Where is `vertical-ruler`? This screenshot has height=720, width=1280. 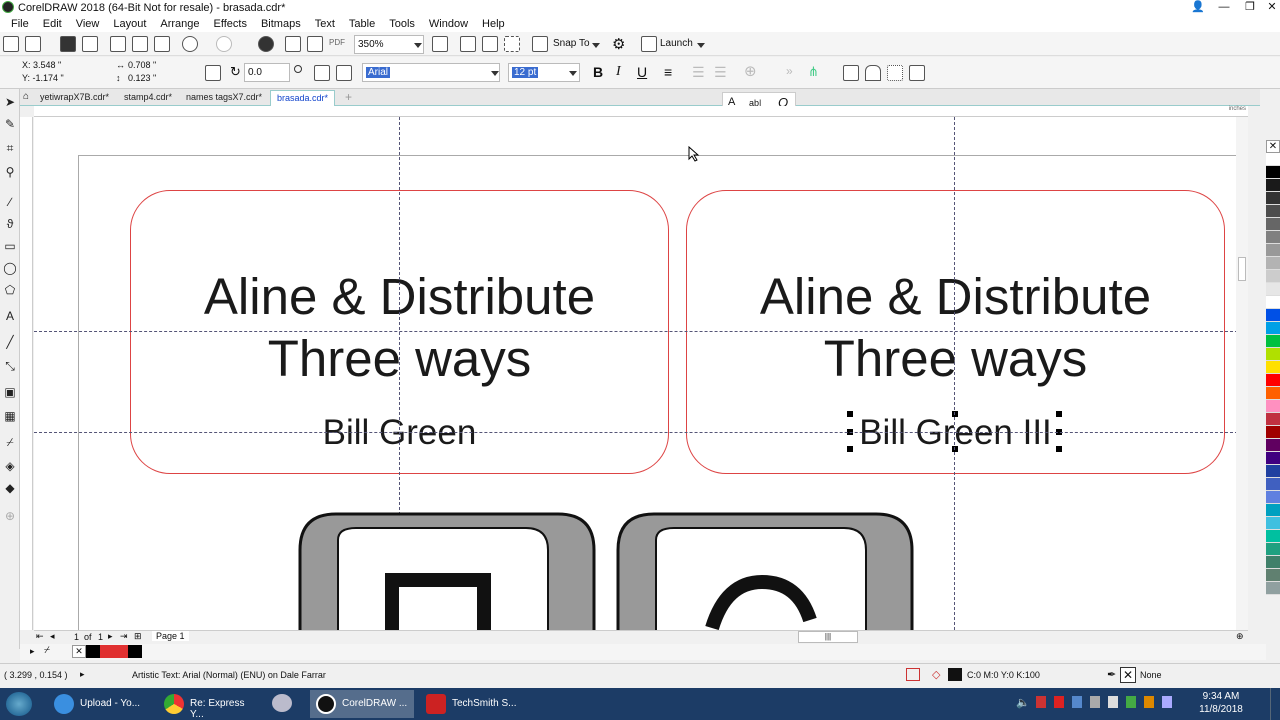 vertical-ruler is located at coordinates (26, 373).